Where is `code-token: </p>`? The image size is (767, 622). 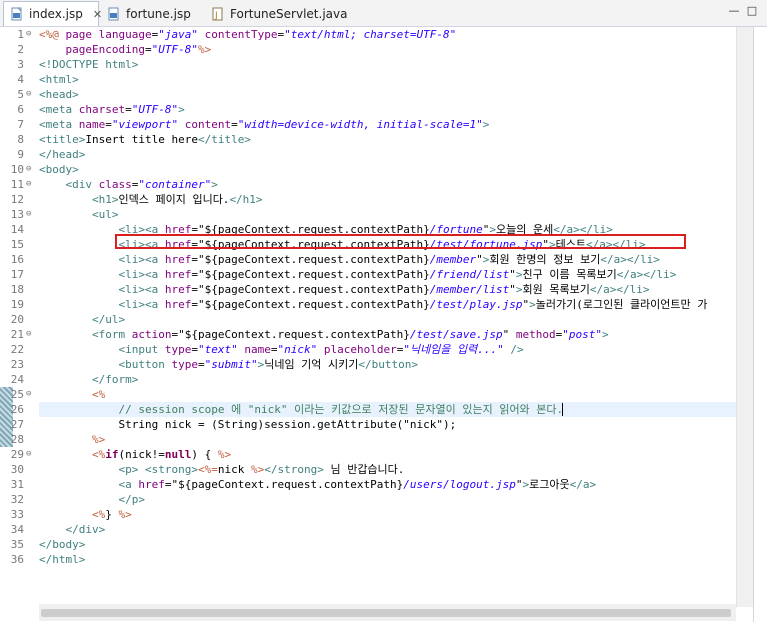 code-token: </p> is located at coordinates (131, 499).